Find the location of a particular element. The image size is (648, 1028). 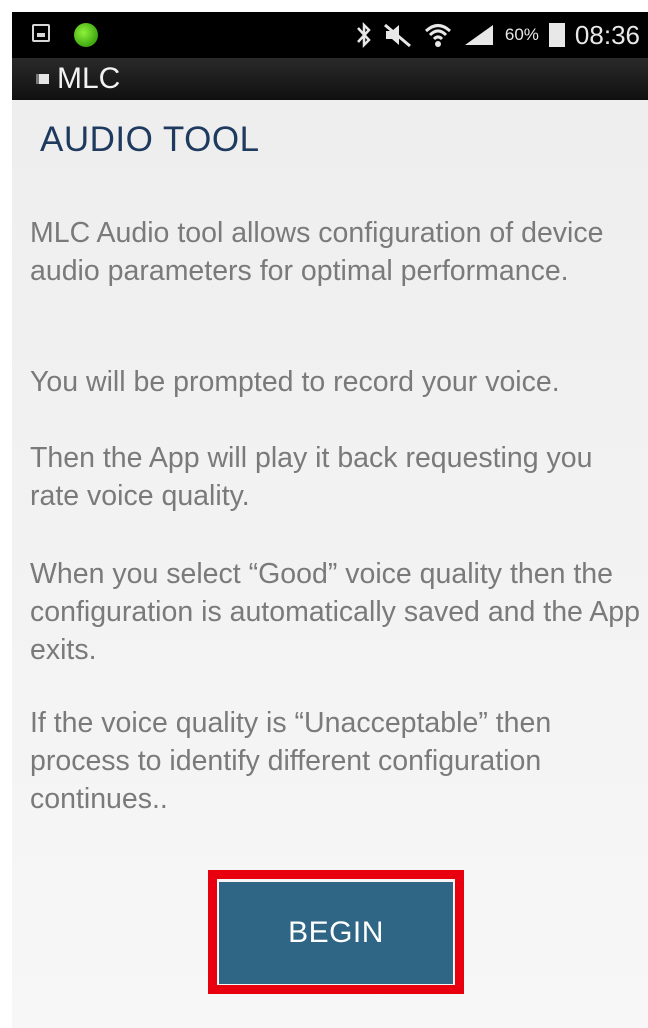

wifi-icon is located at coordinates (438, 35).